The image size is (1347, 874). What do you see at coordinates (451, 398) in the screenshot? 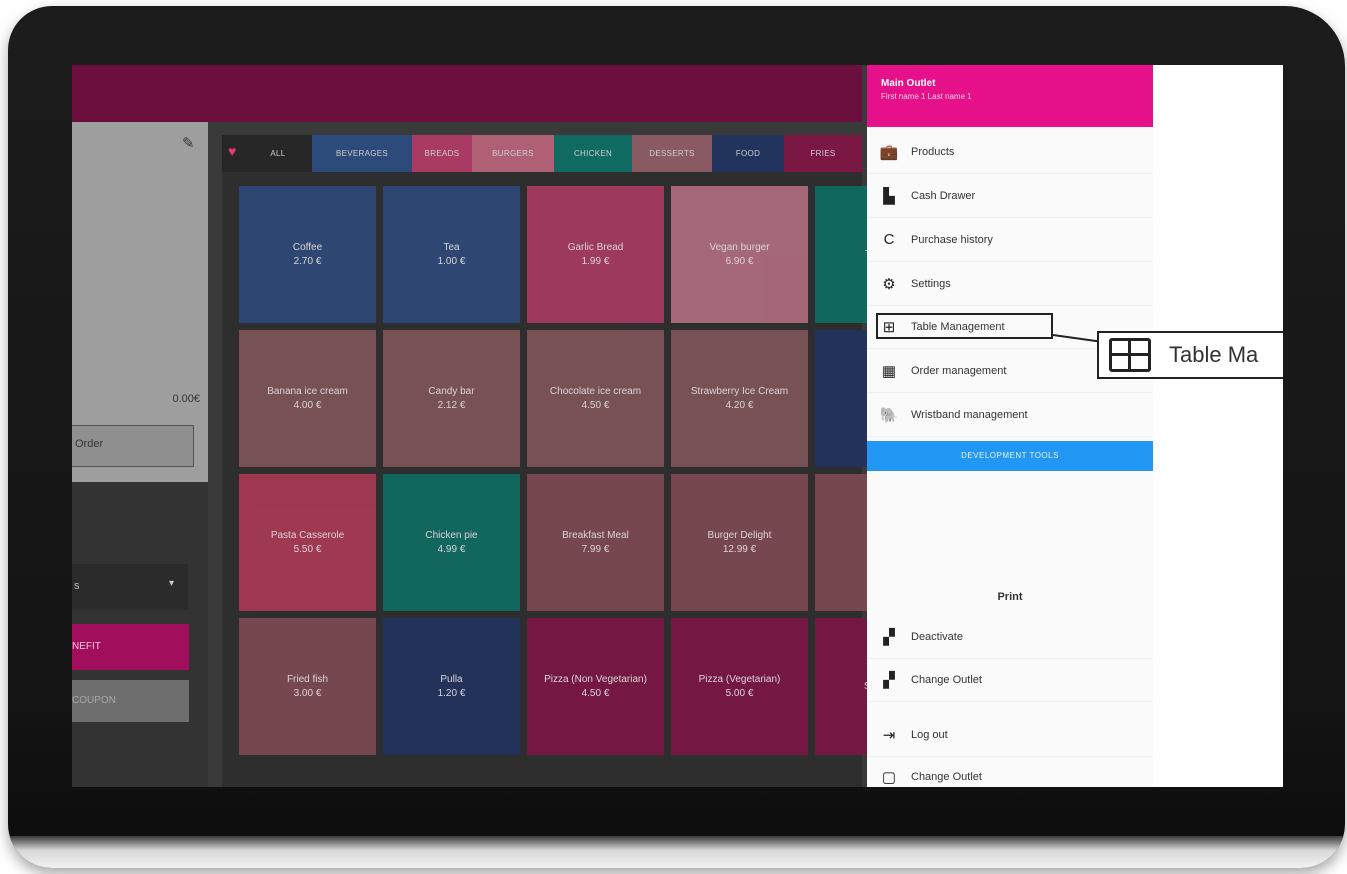
I see `product-tile: Candy bar 2.12 €` at bounding box center [451, 398].